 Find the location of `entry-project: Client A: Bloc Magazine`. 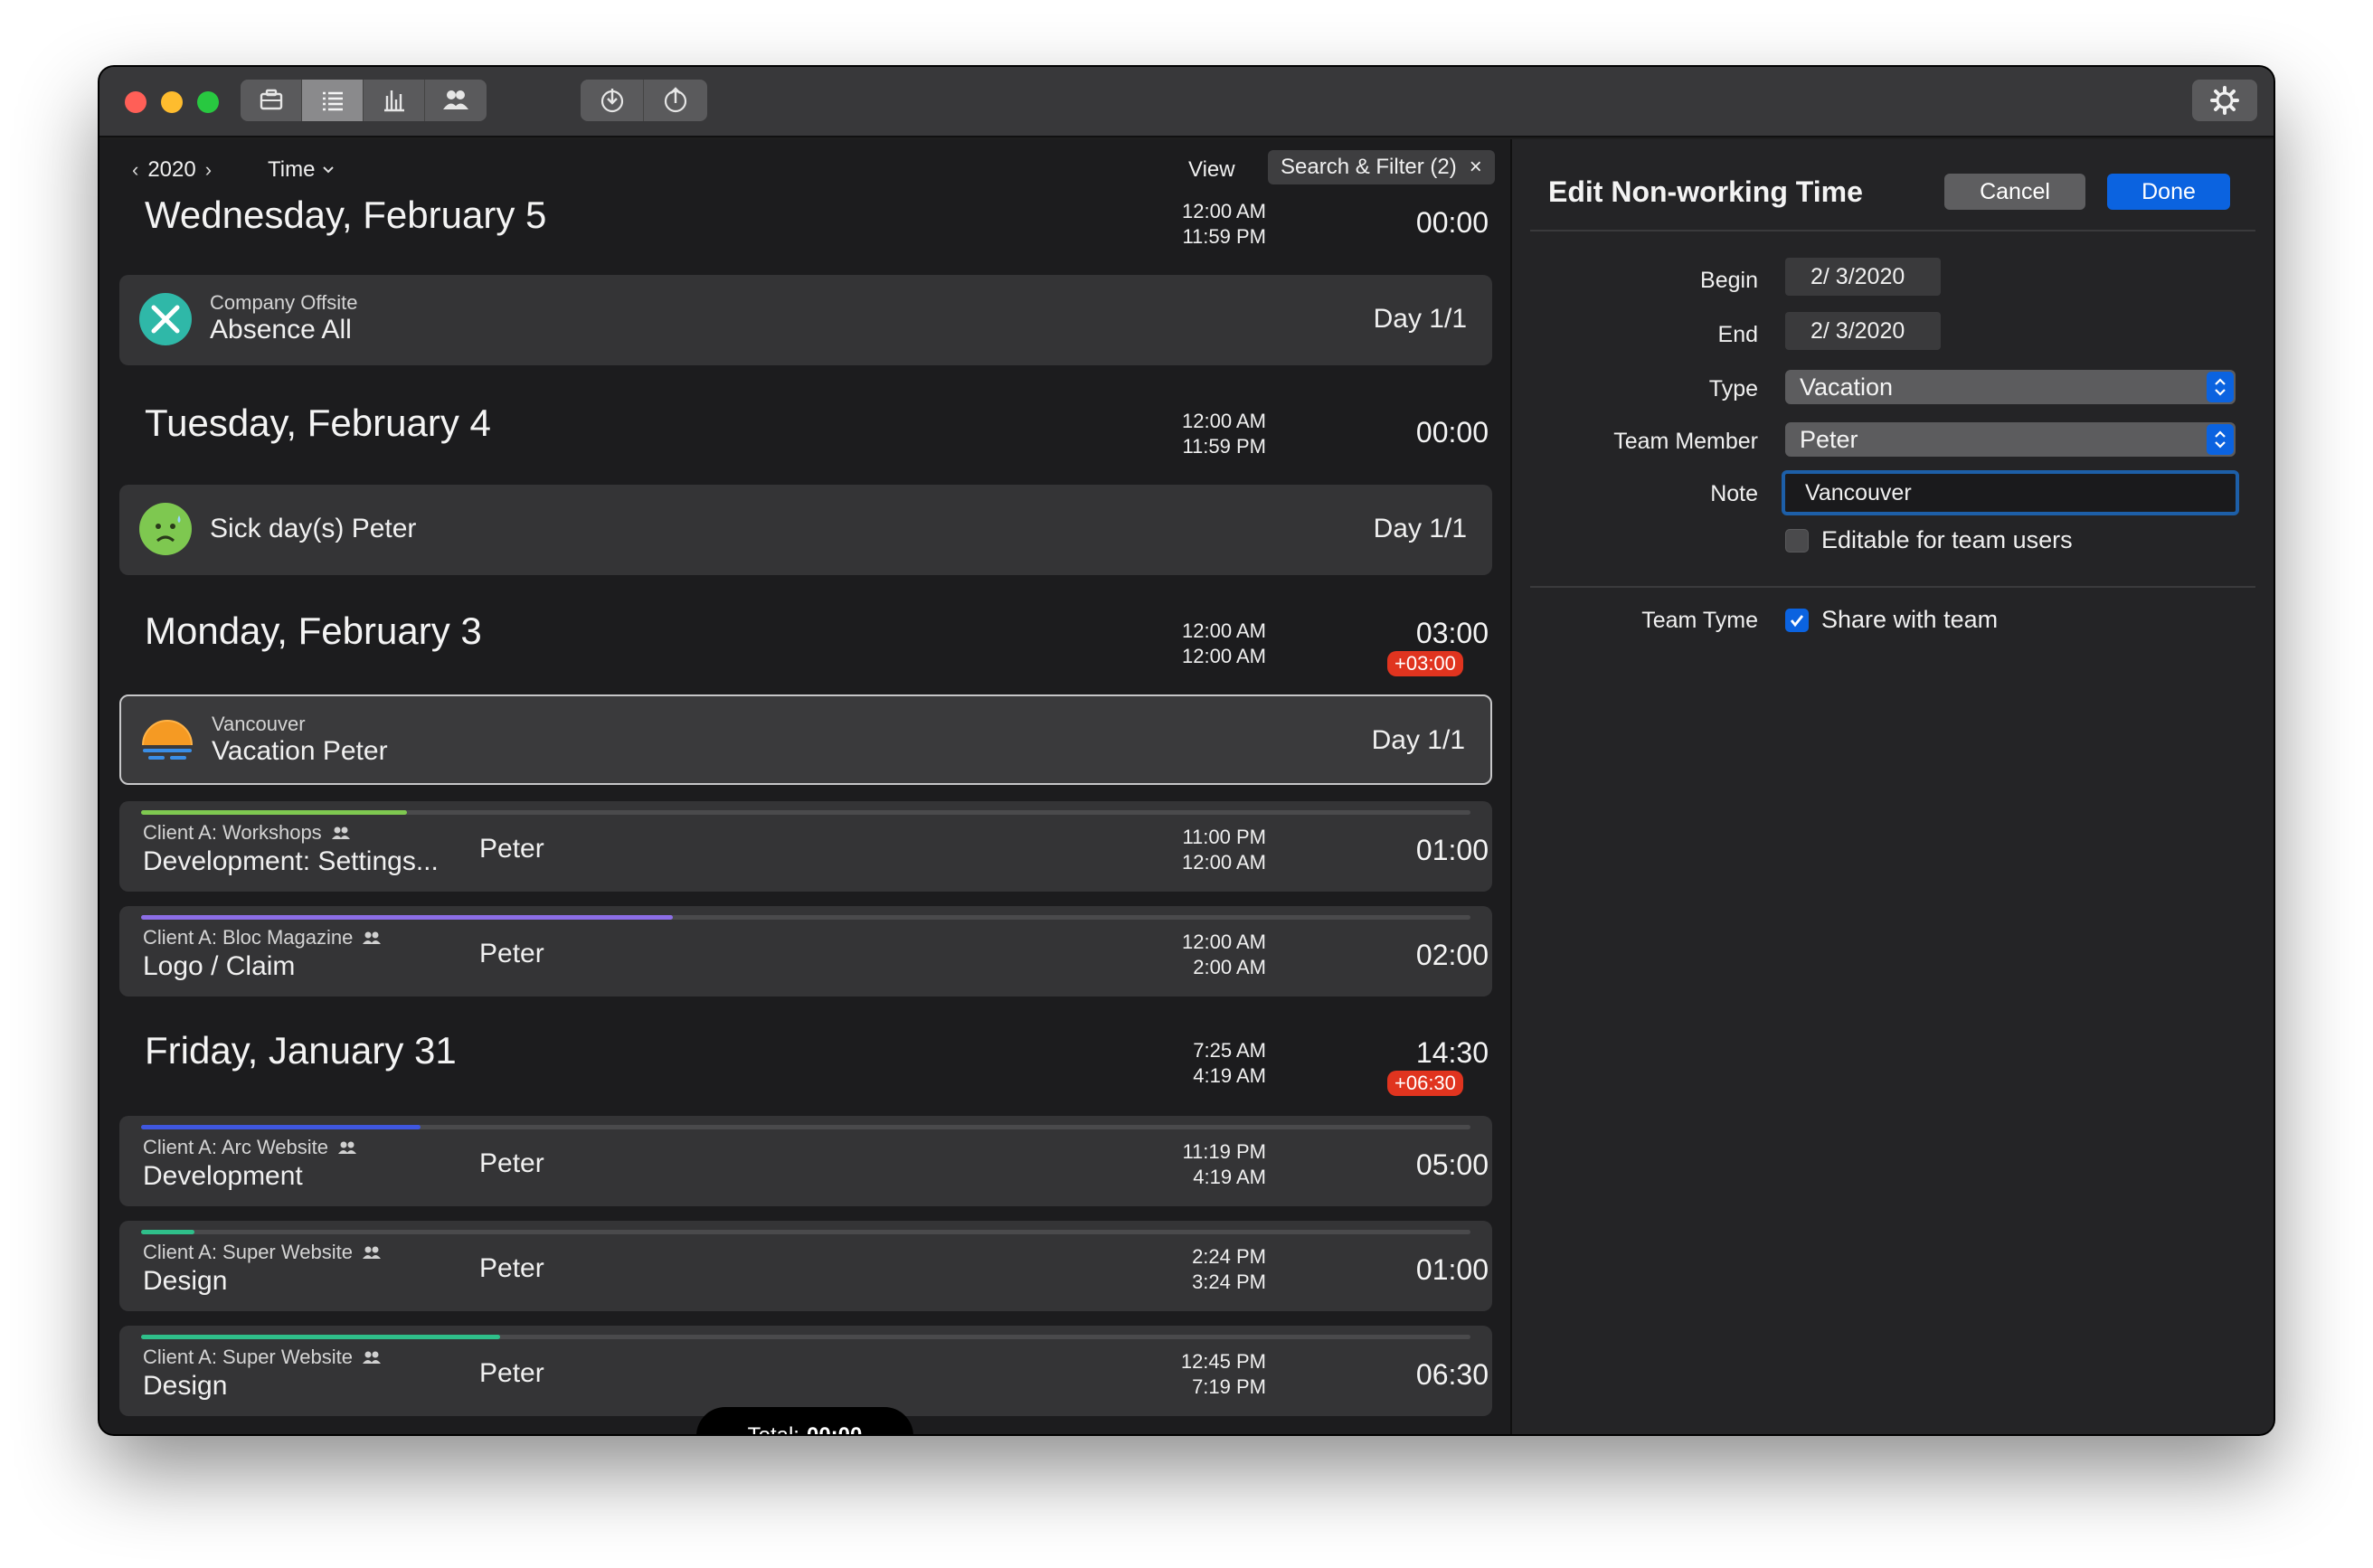

entry-project: Client A: Bloc Magazine is located at coordinates (262, 937).